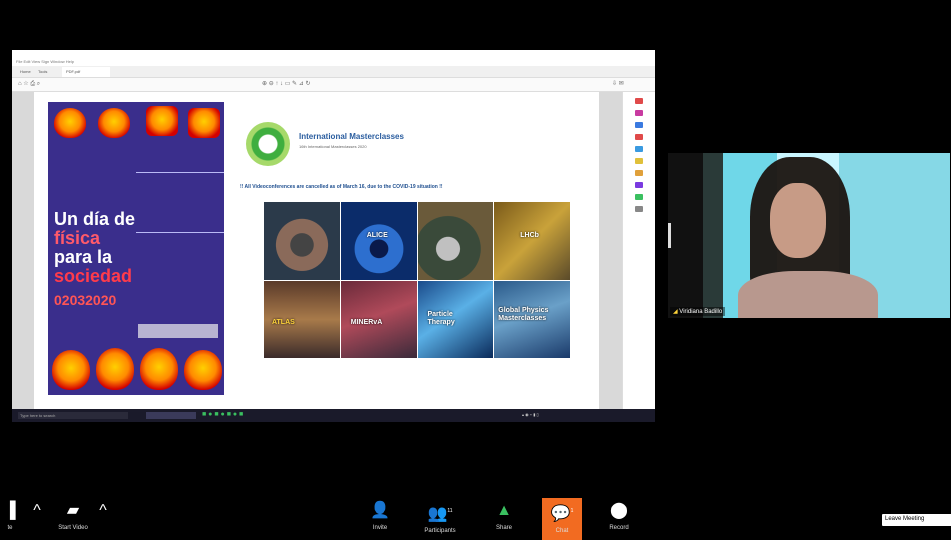 The width and height of the screenshot is (951, 540). I want to click on invite-label: Invite, so click(380, 528).